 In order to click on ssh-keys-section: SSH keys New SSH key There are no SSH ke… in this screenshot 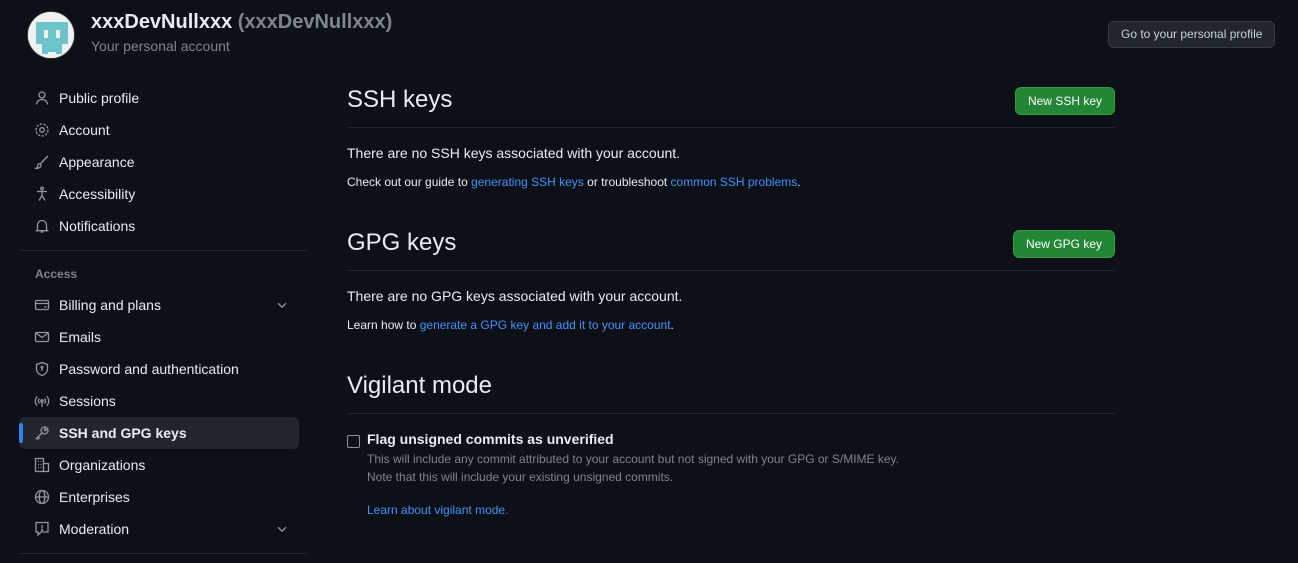, I will do `click(731, 135)`.